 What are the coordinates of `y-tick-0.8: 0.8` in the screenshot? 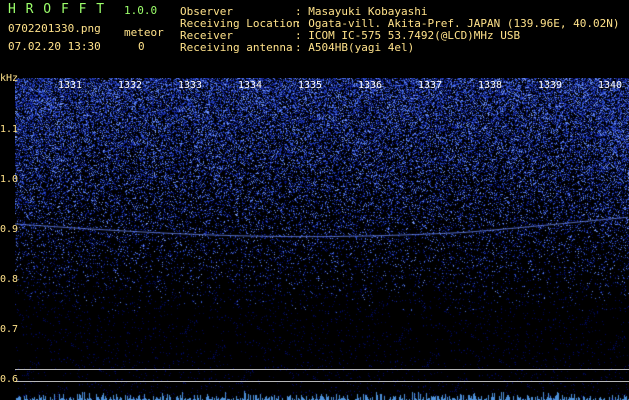 It's located at (9, 279).